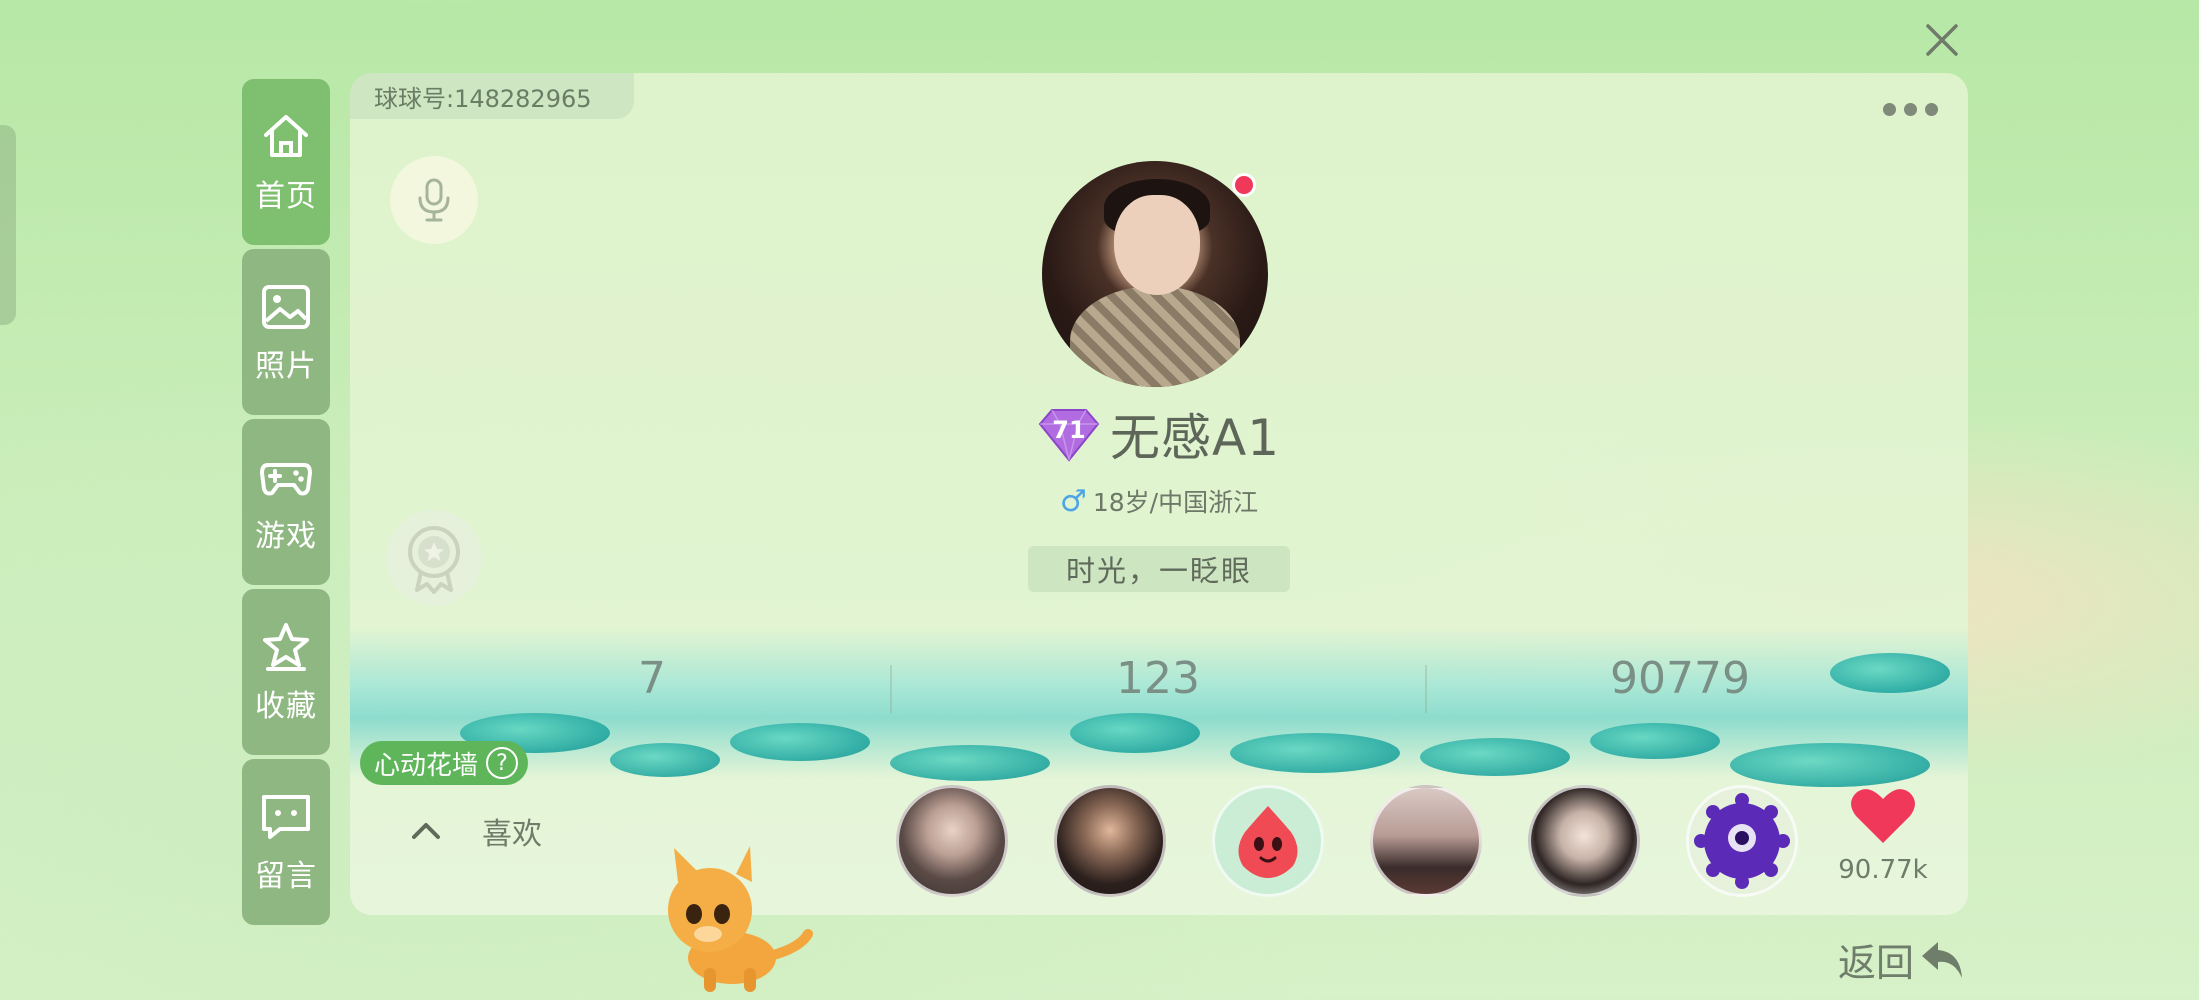  What do you see at coordinates (426, 831) in the screenshot?
I see `chevron-up-icon` at bounding box center [426, 831].